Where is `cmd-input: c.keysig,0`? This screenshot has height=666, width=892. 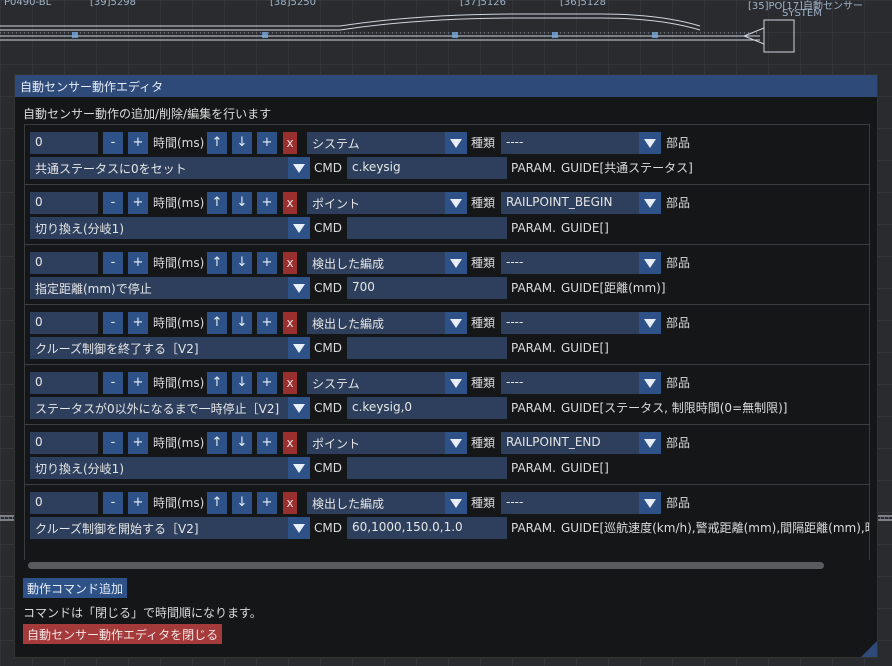
cmd-input: c.keysig,0 is located at coordinates (427, 408).